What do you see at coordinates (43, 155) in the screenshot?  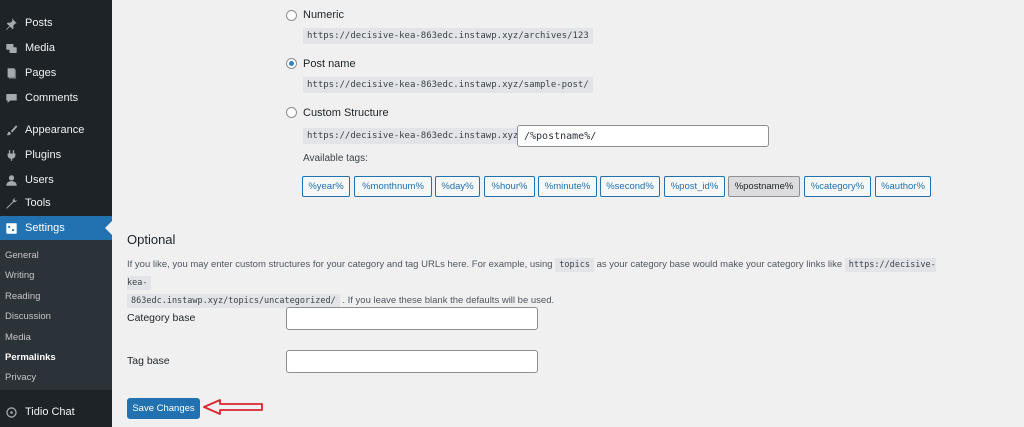 I see `menu-plugins-label: Plugins` at bounding box center [43, 155].